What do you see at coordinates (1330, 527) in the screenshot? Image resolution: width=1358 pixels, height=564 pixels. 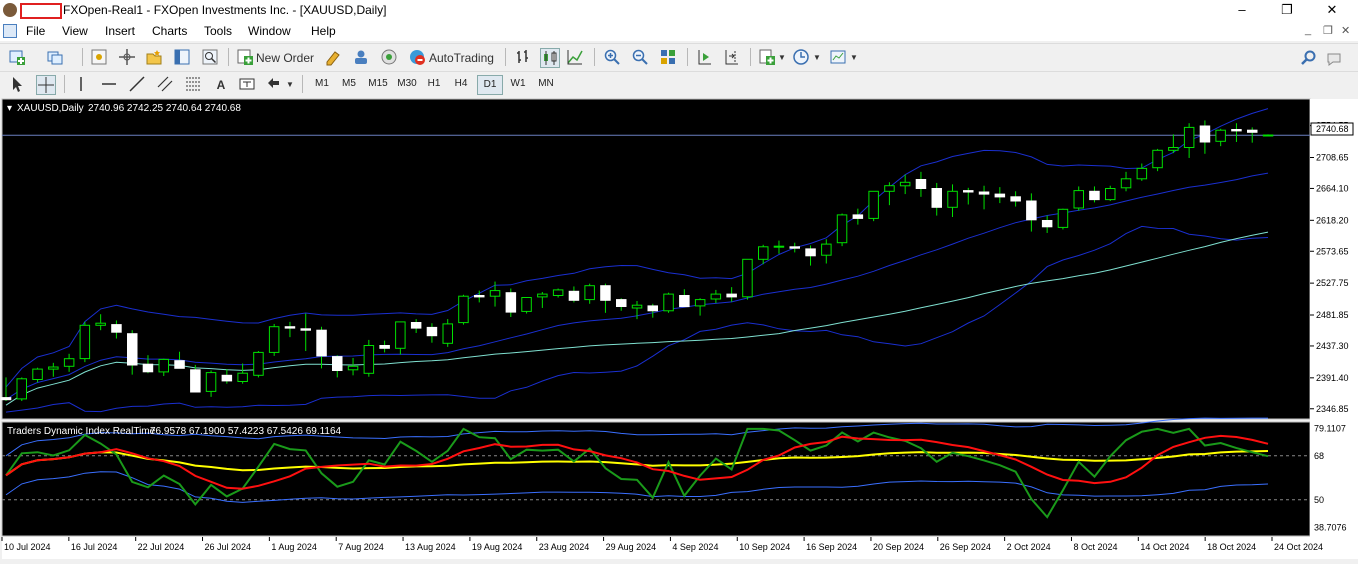 I see `indicator-axis-label: 38.7076` at bounding box center [1330, 527].